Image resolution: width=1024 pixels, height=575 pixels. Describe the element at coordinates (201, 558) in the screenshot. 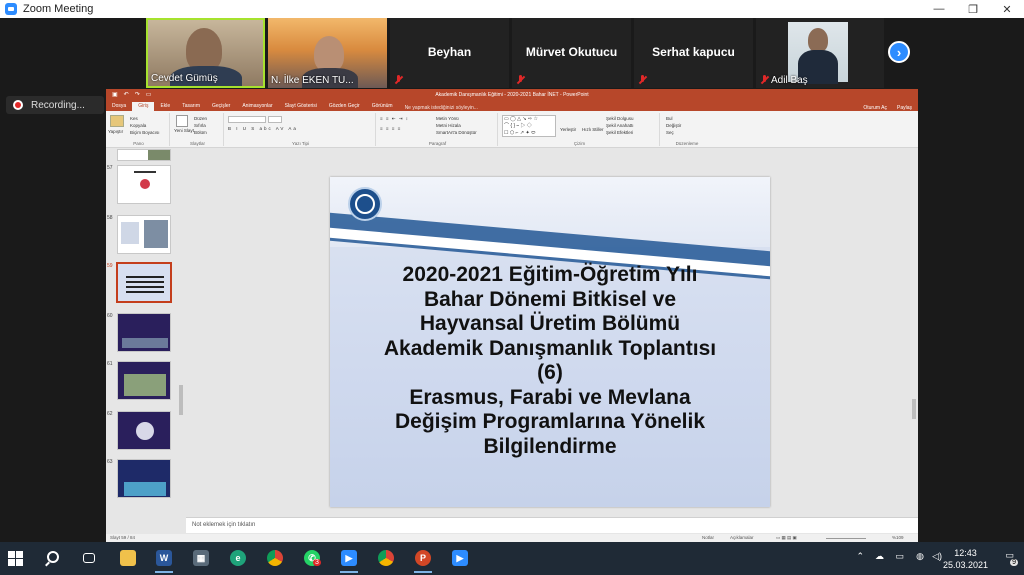

I see `calculator-icon: ▦` at that location.